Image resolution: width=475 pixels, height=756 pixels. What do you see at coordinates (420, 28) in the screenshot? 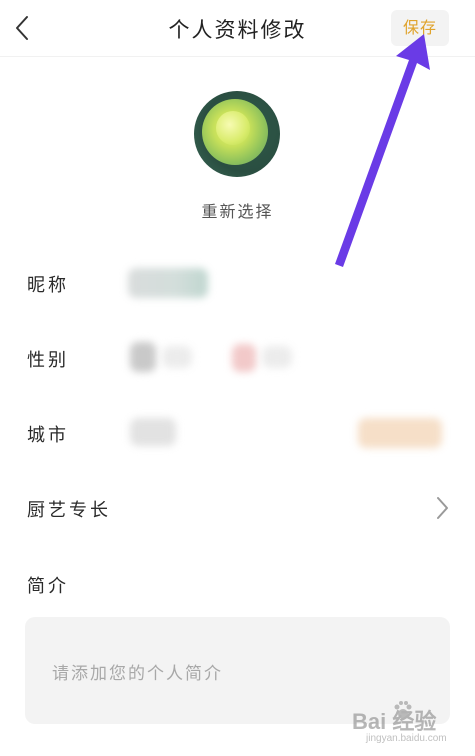
I see `save-button: 保存` at bounding box center [420, 28].